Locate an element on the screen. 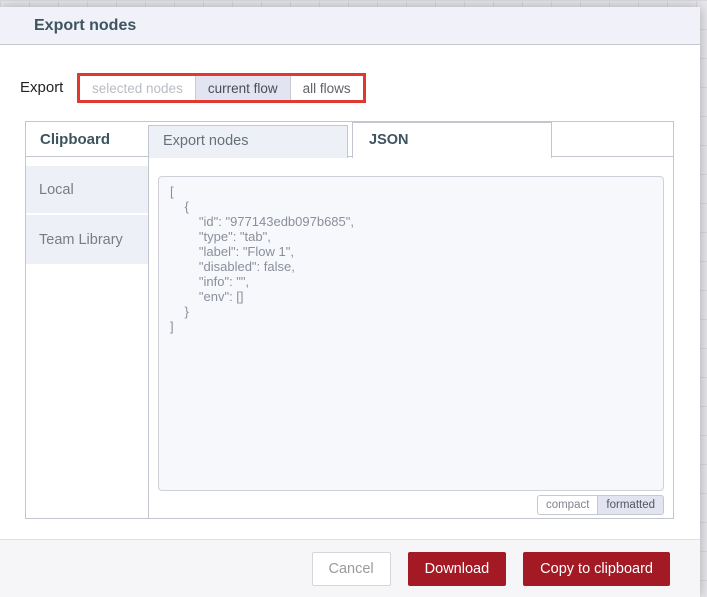 The width and height of the screenshot is (707, 597). cancel-button: Cancel is located at coordinates (351, 568).